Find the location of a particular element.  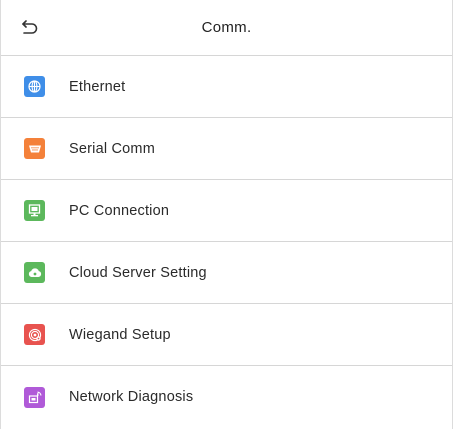

menu-item-label: Network Diagnosis is located at coordinates (131, 397).